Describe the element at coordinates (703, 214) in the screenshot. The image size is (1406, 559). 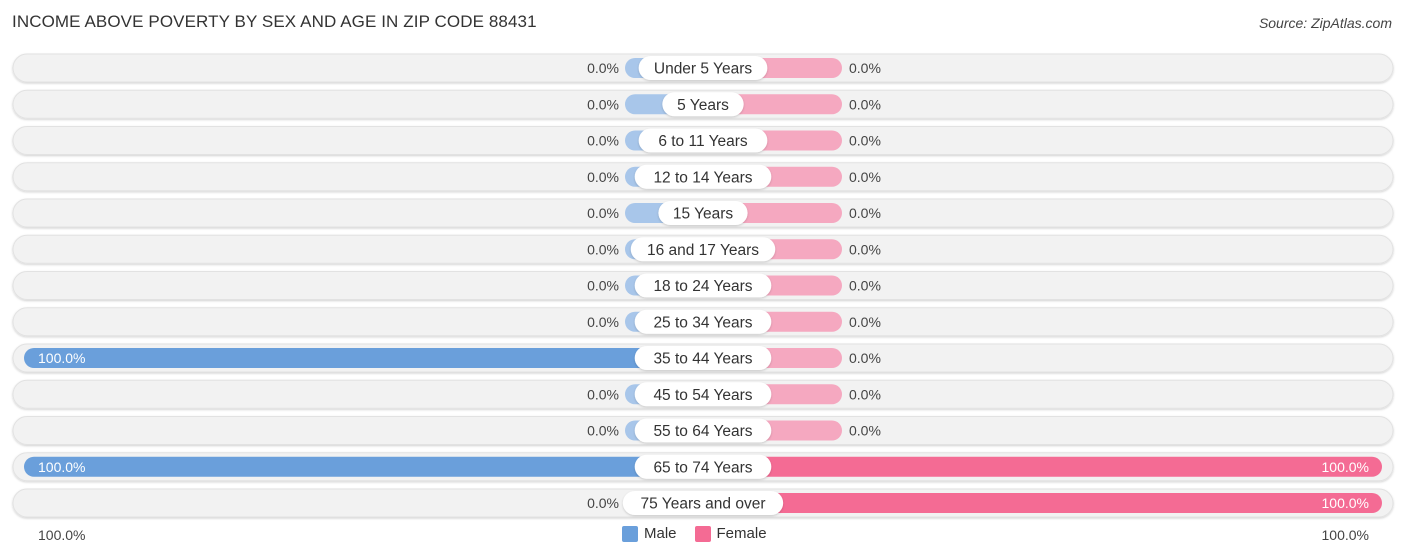
I see `category-label: 15 Years` at that location.